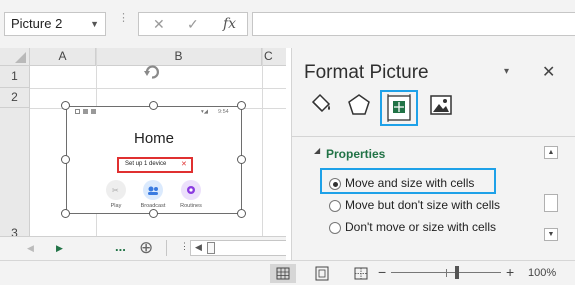  I want to click on fill-line-icon, so click(321, 105).